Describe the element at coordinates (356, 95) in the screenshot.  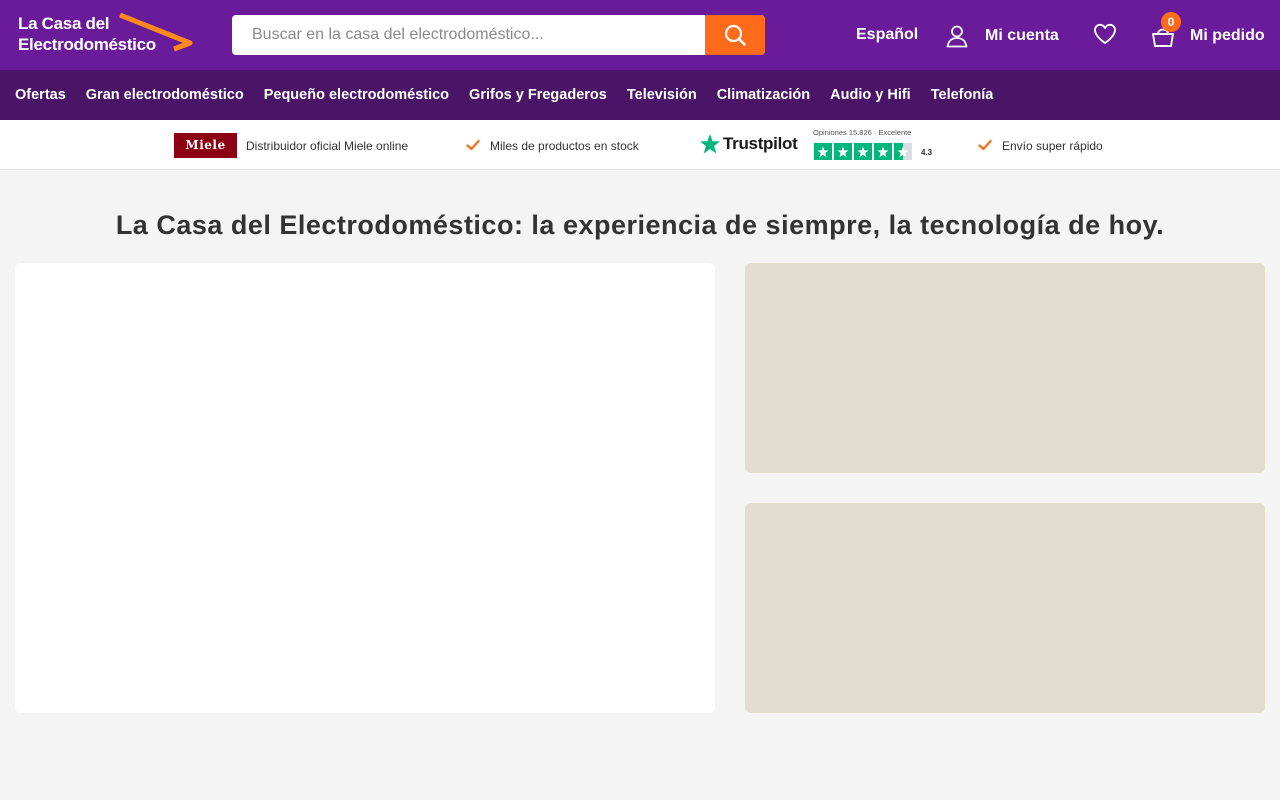
I see `nav-item-pequeno-electrodomestico: Pequeño electrodoméstico` at that location.